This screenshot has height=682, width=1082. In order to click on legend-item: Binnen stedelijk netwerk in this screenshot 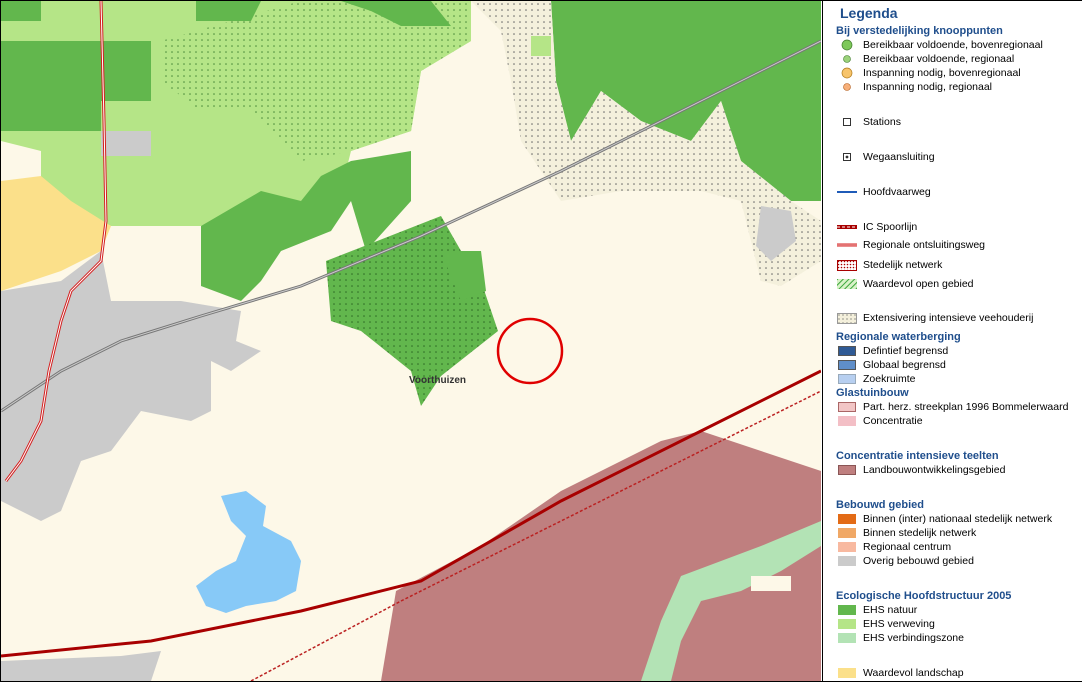, I will do `click(906, 533)`.